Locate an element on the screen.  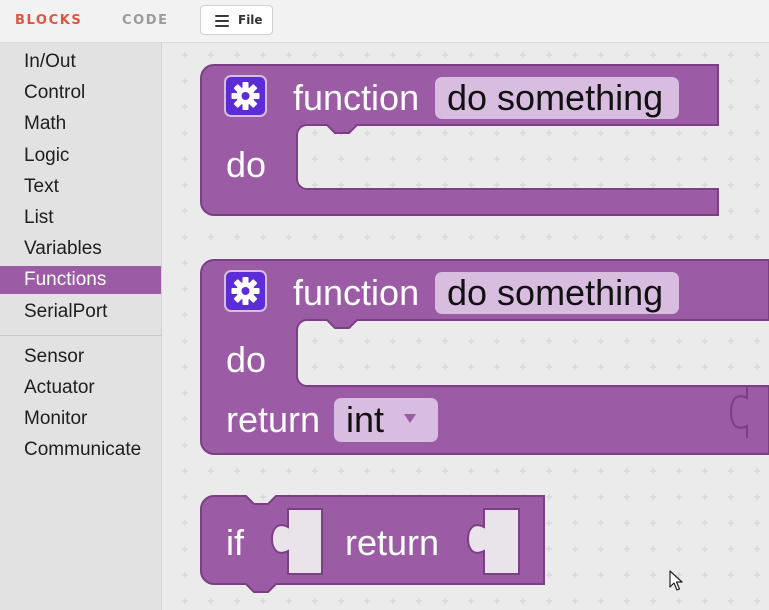
category-monitor: Monitor is located at coordinates (80, 419).